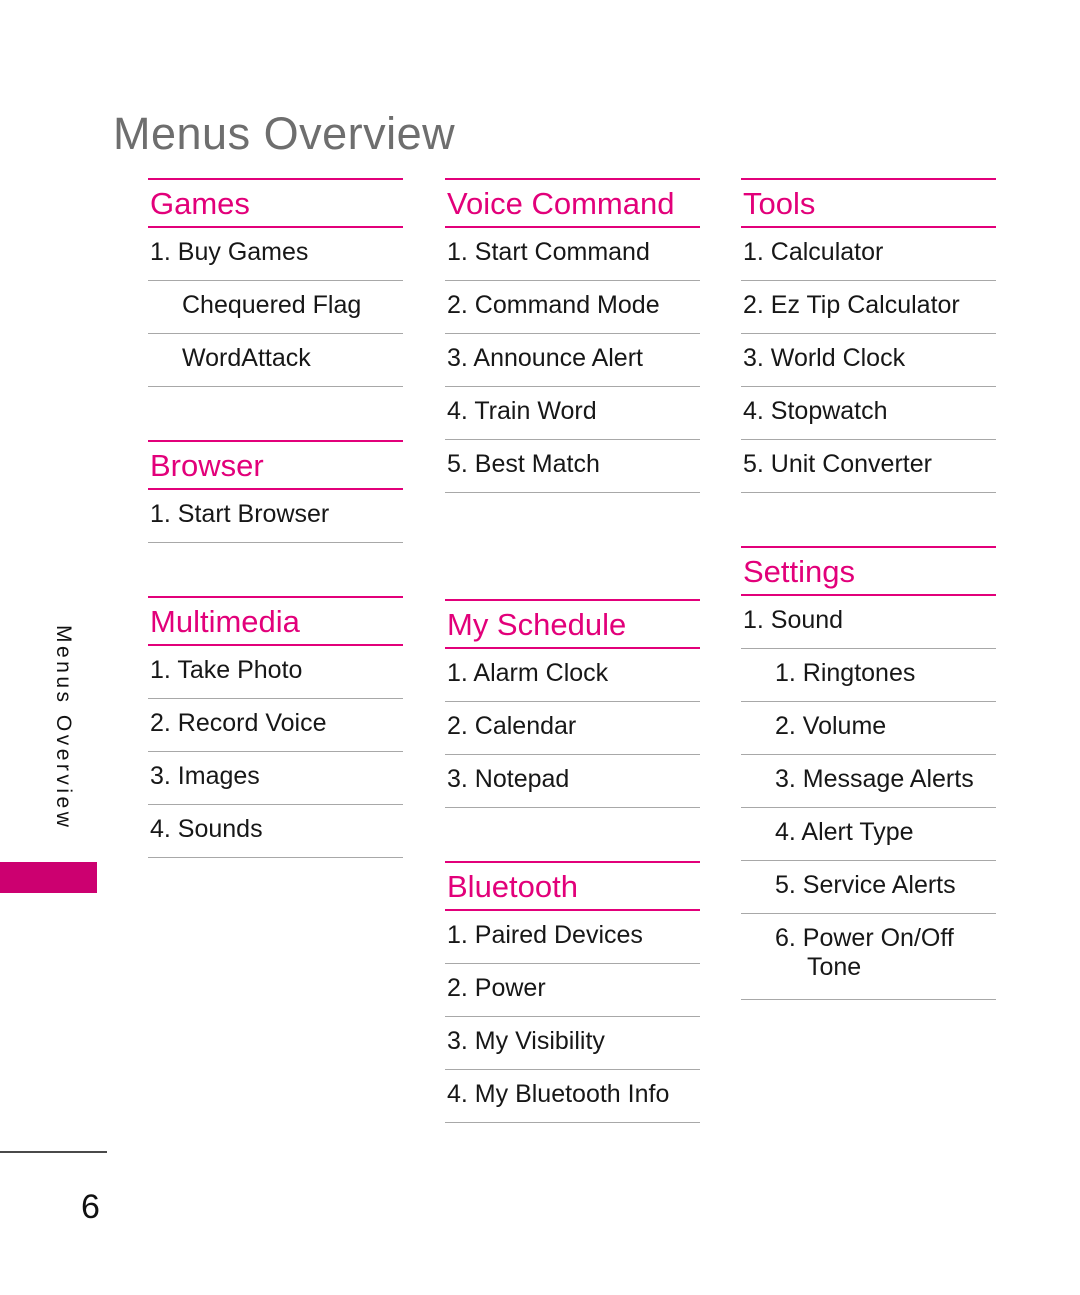  Describe the element at coordinates (572, 203) in the screenshot. I see `section-heading: Voice Command` at that location.